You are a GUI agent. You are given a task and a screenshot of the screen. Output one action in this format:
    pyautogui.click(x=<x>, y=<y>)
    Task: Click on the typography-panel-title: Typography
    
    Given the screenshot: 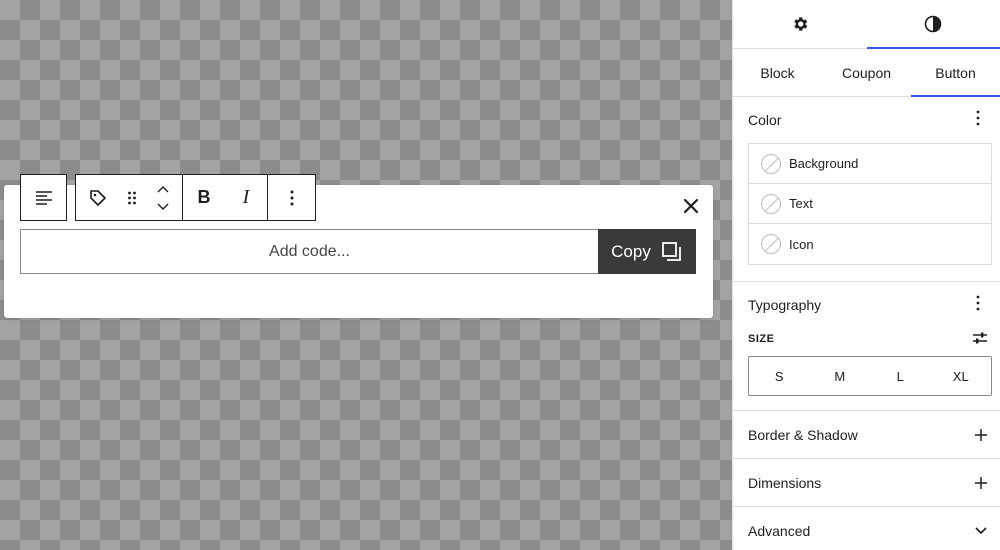 What is the action you would take?
    pyautogui.click(x=785, y=305)
    